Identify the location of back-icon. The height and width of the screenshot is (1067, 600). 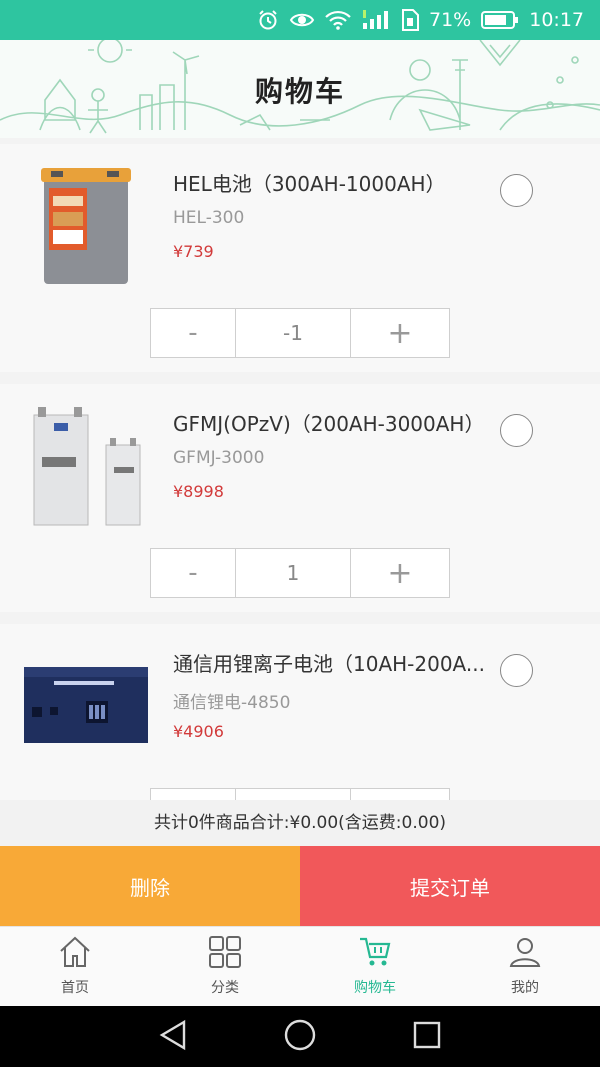
(173, 1037).